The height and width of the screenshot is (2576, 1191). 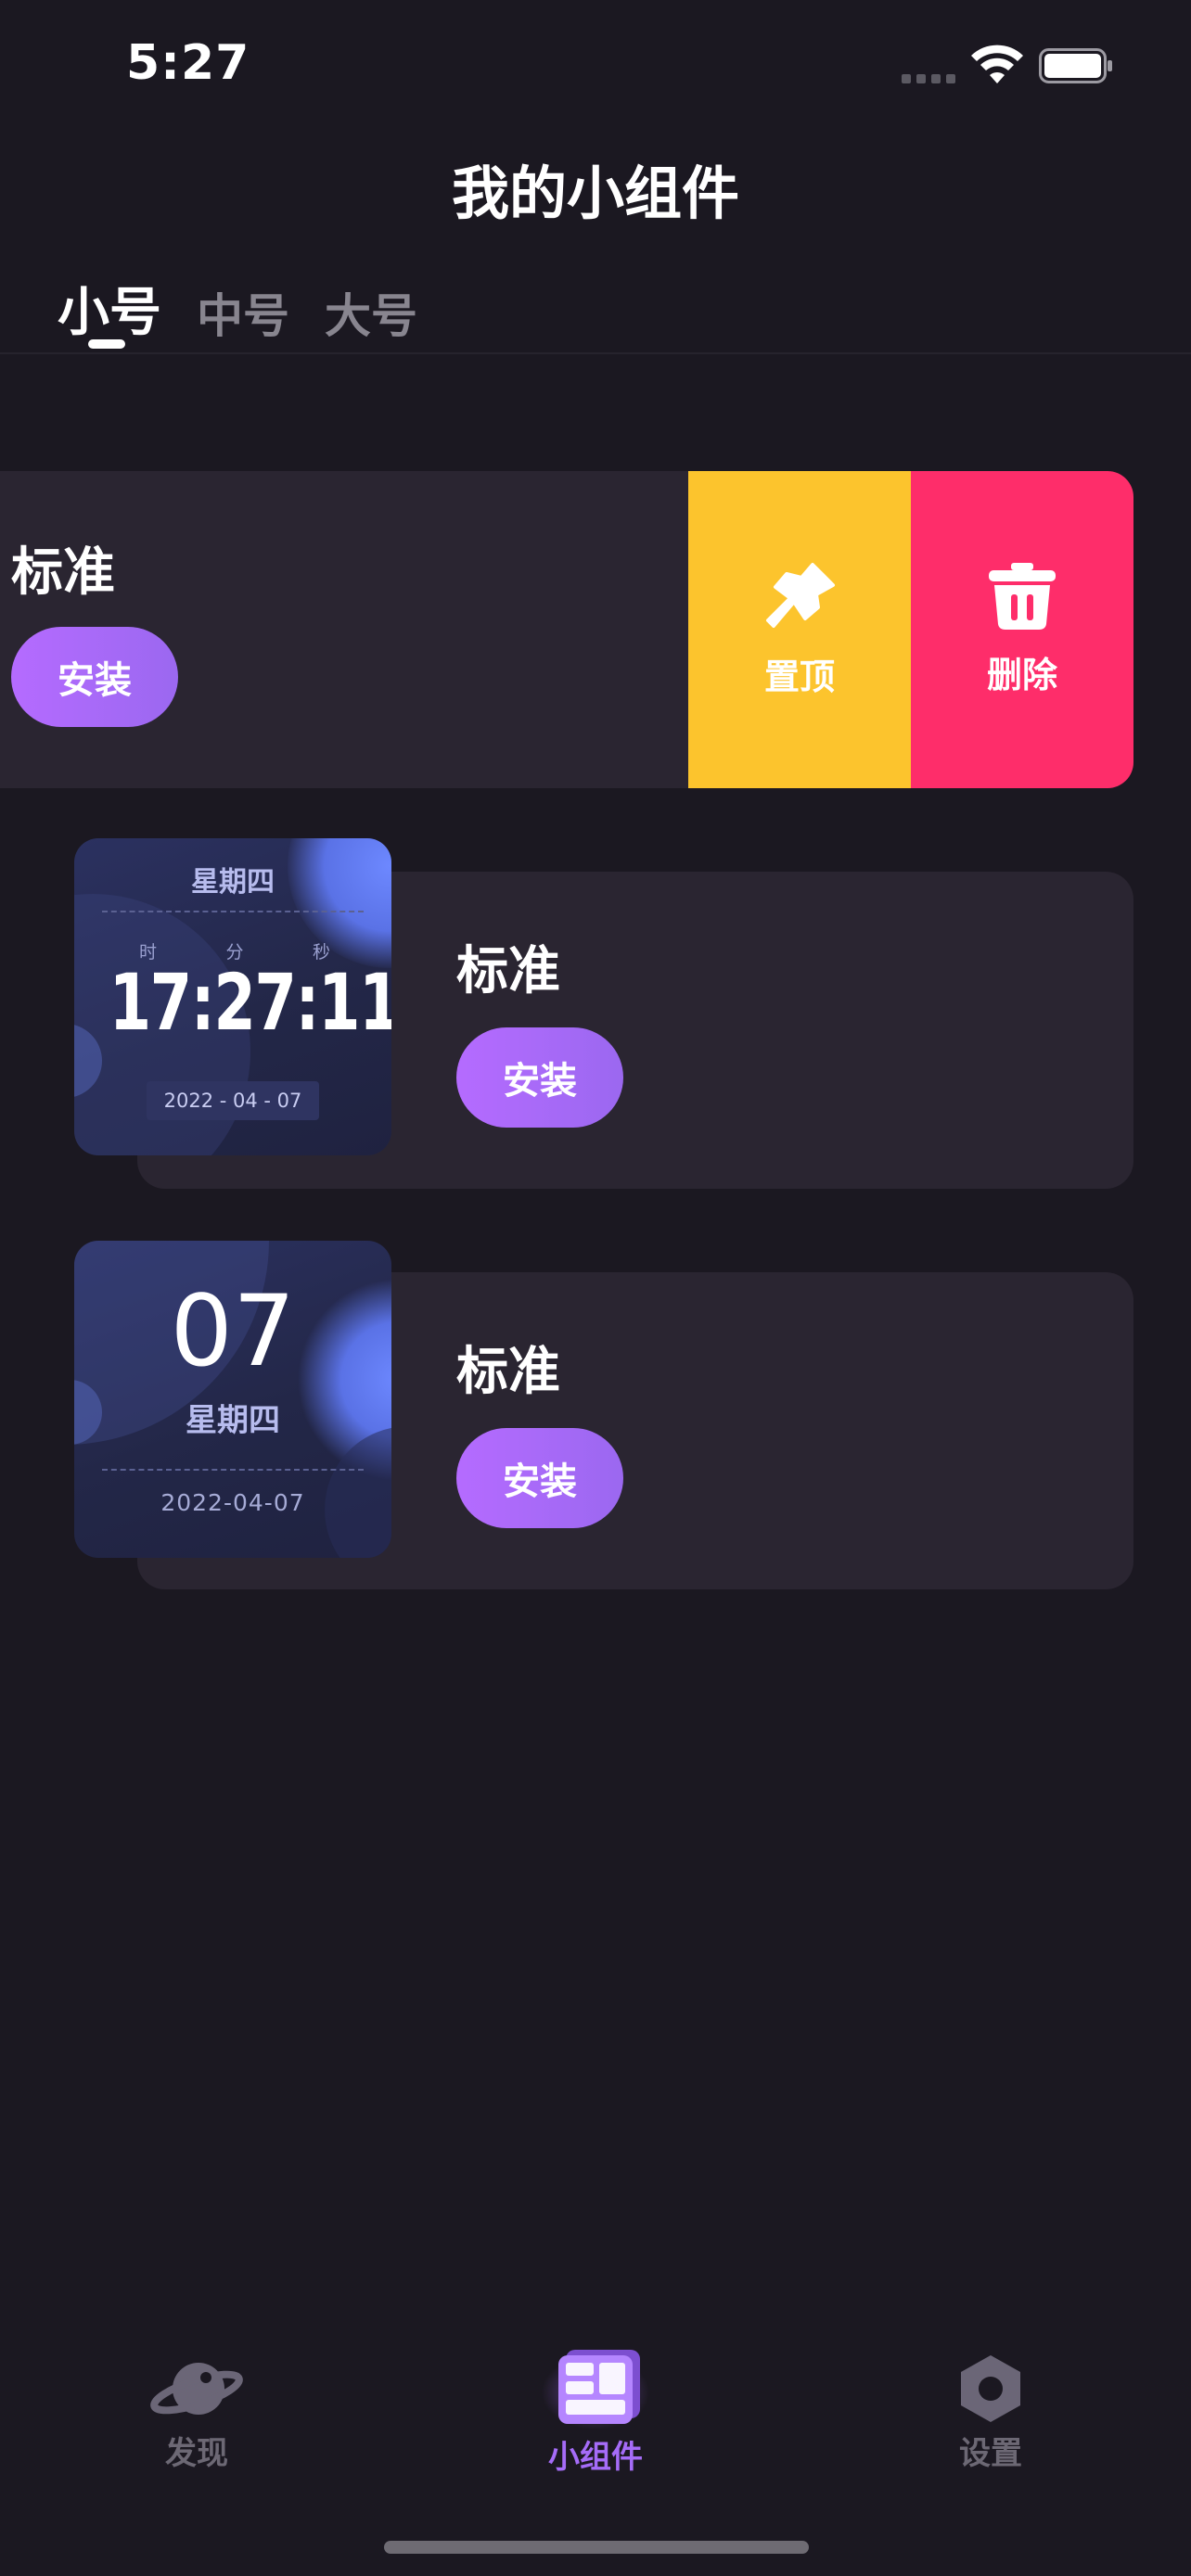 I want to click on status-time: 5:27, so click(x=188, y=63).